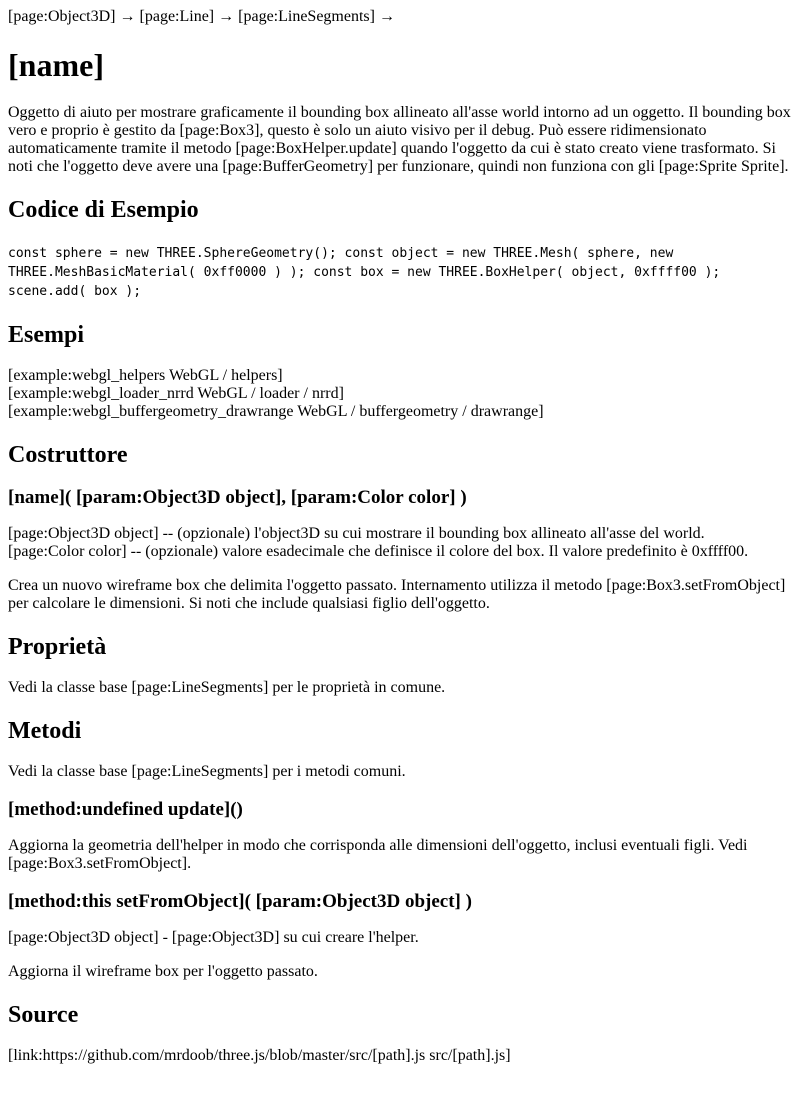 The width and height of the screenshot is (800, 1111). Describe the element at coordinates (45, 731) in the screenshot. I see `methods-heading: Metodi` at that location.